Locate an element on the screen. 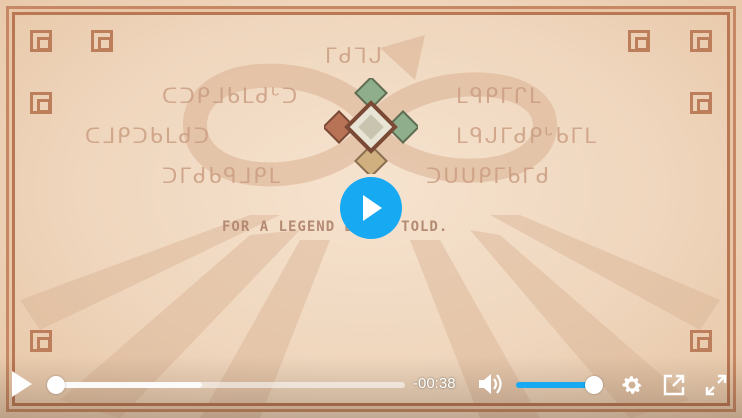 This screenshot has height=418, width=742. gem-emblem is located at coordinates (371, 126).